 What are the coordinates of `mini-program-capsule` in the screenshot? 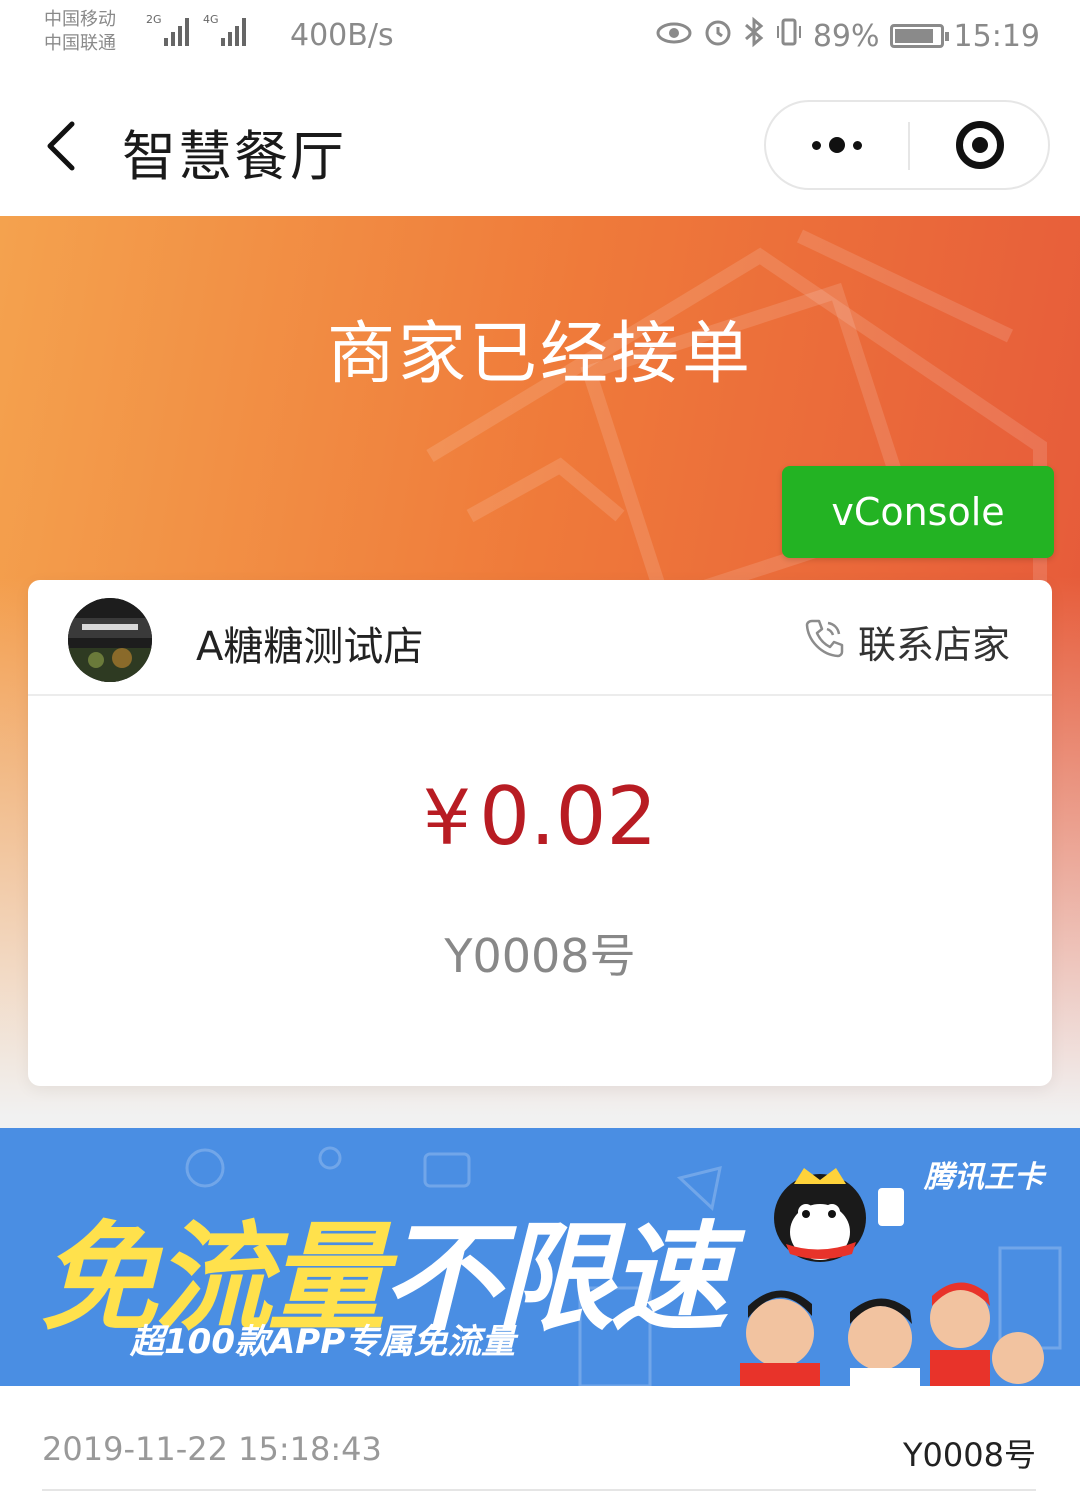 It's located at (907, 145).